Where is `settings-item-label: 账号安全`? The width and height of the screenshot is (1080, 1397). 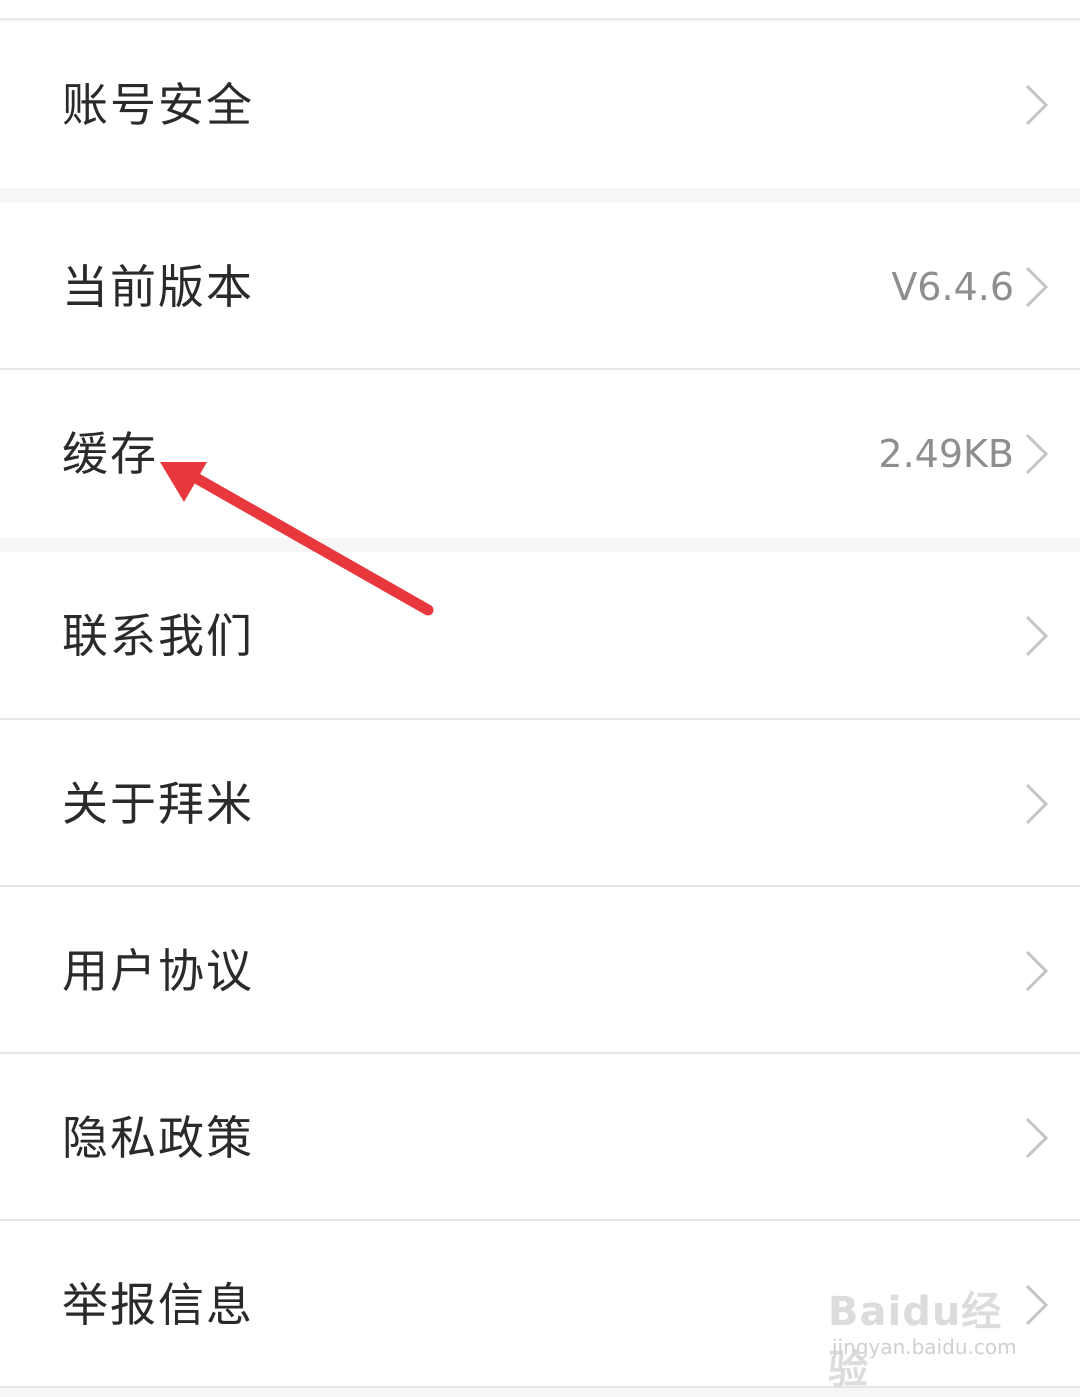
settings-item-label: 账号安全 is located at coordinates (158, 105).